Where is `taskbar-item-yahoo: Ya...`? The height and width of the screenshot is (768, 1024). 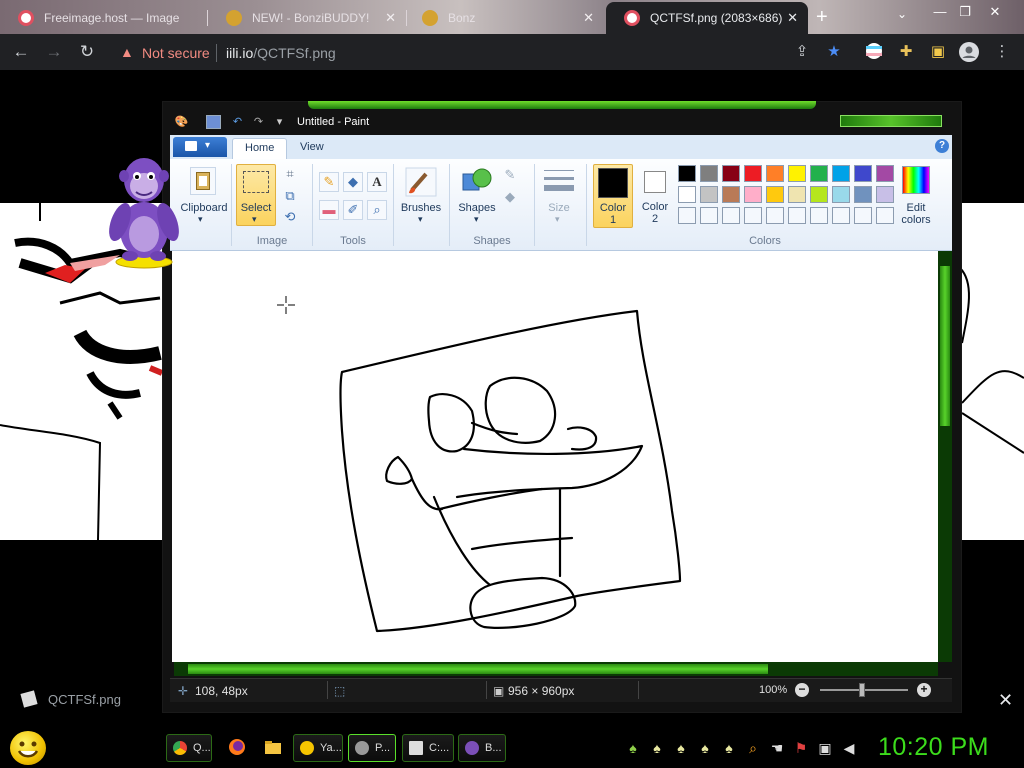 taskbar-item-yahoo: Ya... is located at coordinates (318, 748).